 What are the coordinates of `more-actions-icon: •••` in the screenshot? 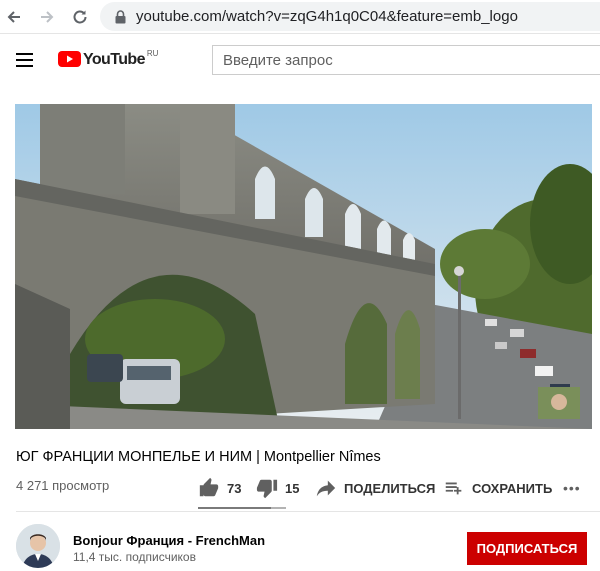 It's located at (572, 488).